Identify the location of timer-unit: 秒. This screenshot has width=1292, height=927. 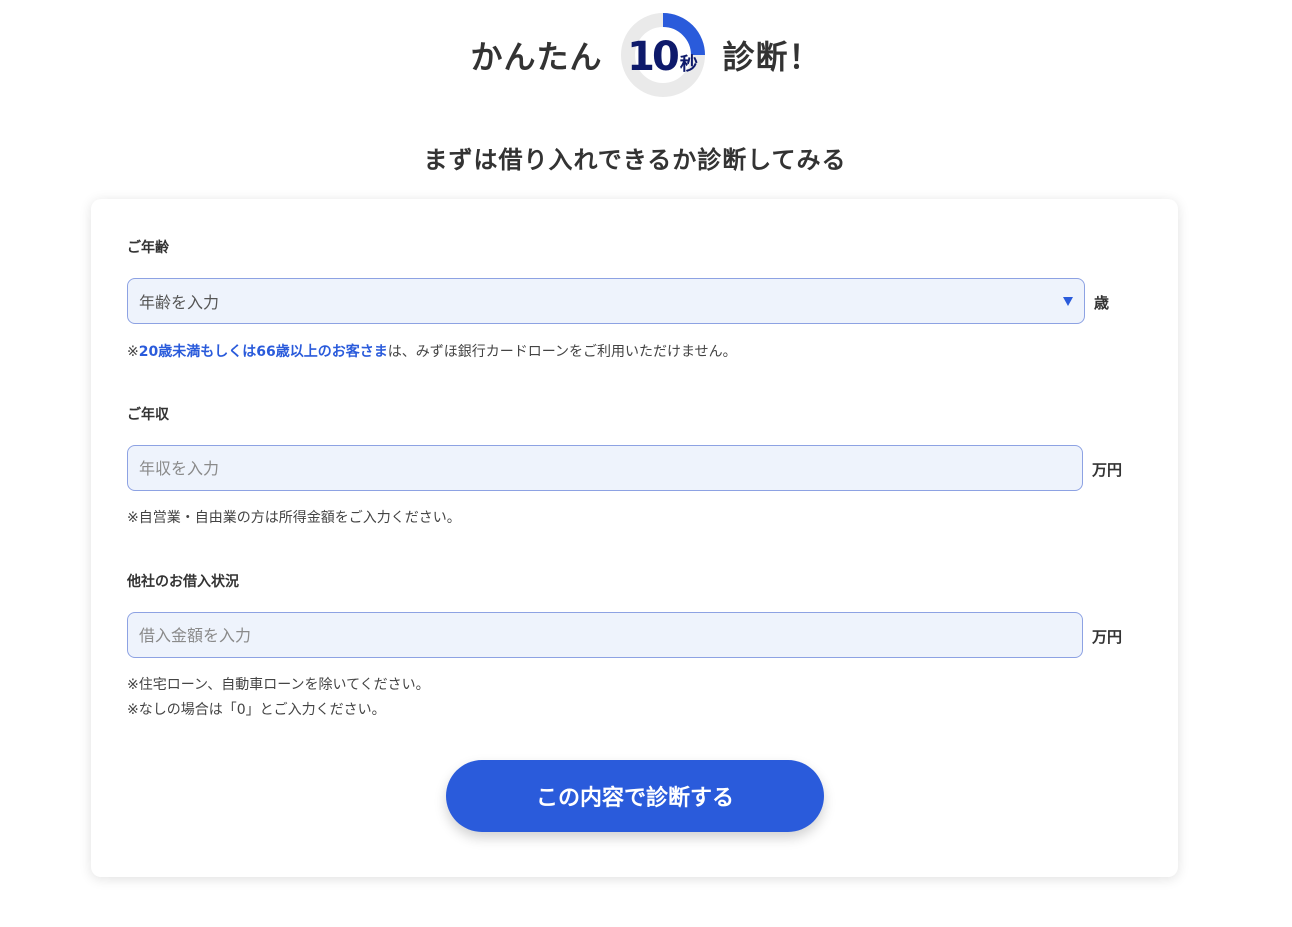
(688, 64).